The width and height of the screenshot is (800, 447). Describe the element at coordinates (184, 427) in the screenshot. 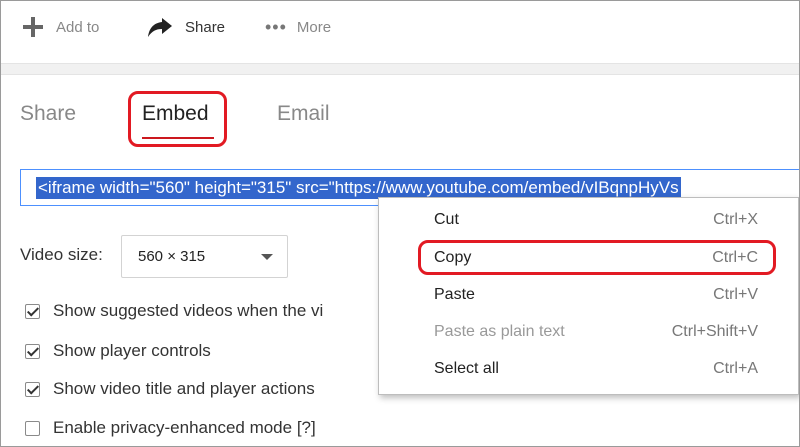

I see `option-label: Enable privacy-enhanced mode [?]` at that location.